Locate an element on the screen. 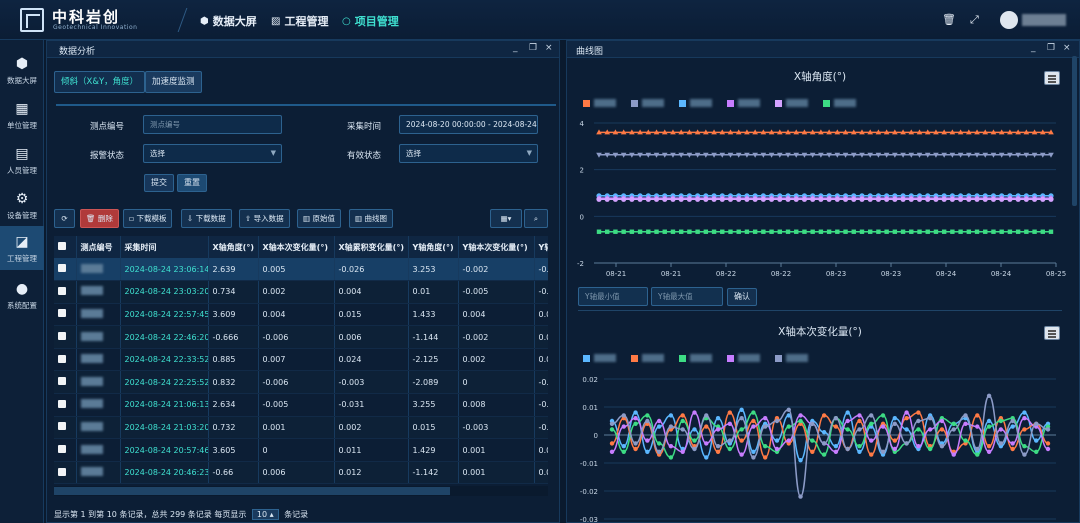 The width and height of the screenshot is (1080, 523). point-input: 测点编号 is located at coordinates (212, 124).